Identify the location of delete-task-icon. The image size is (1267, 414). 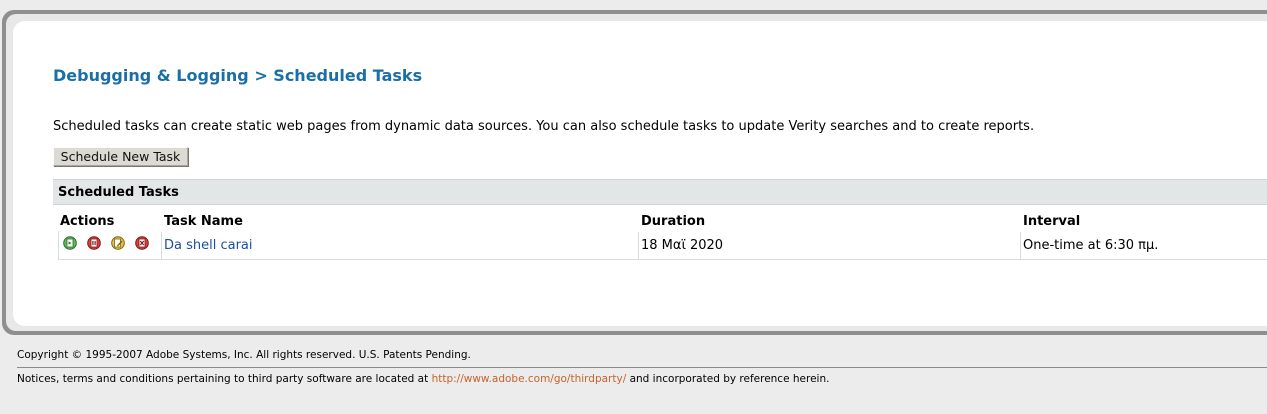
(142, 243).